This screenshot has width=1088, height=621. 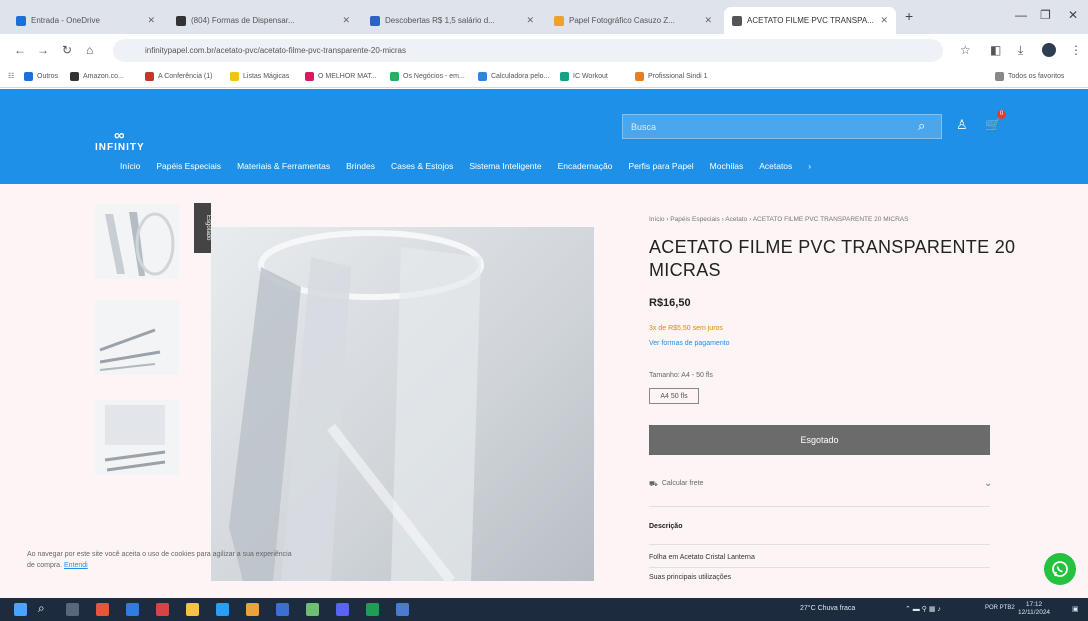 I want to click on payment-options-link: Ver formas de pagamento, so click(x=689, y=343).